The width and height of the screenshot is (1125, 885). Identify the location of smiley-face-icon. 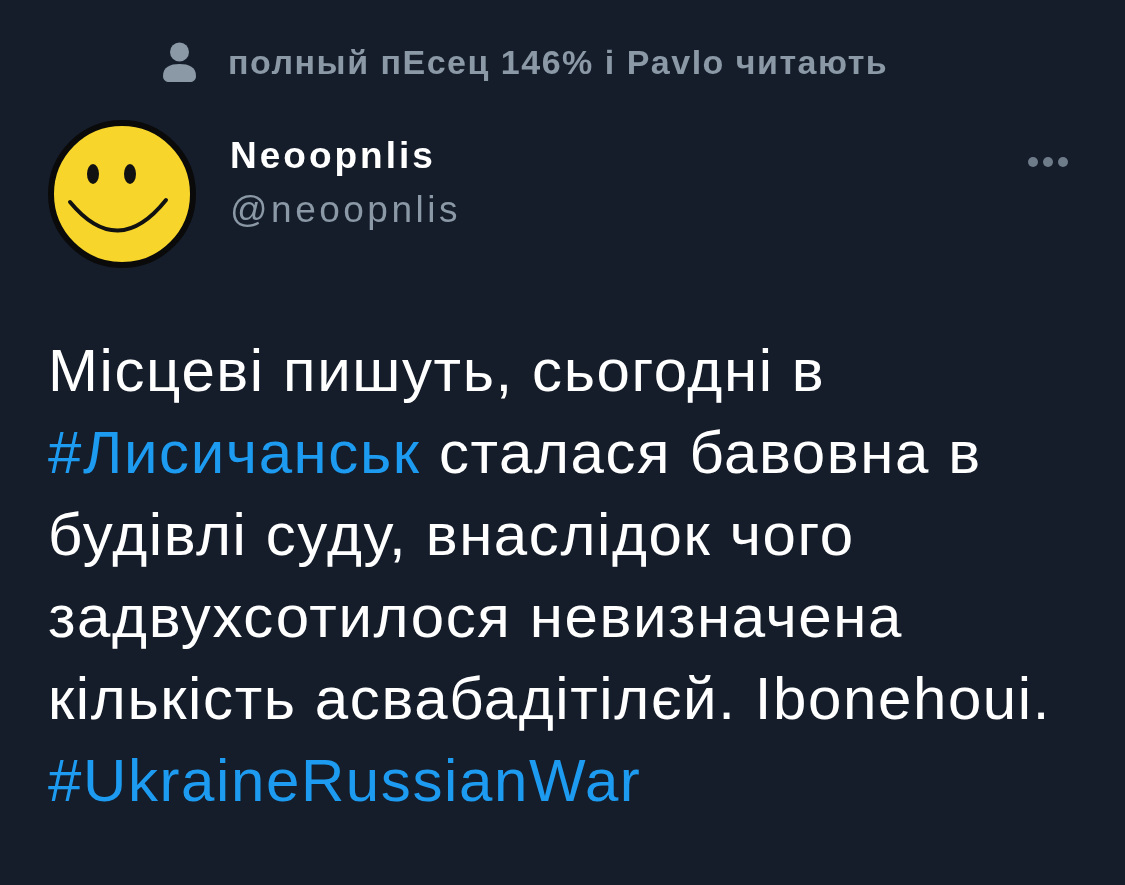
(122, 194).